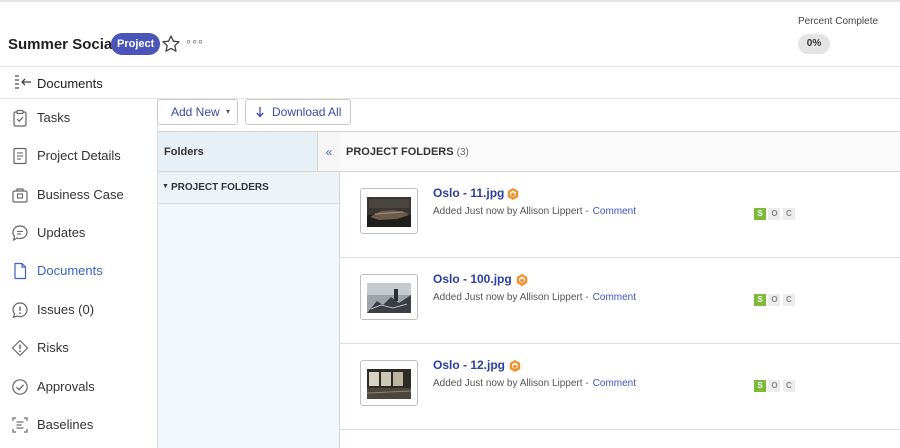 This screenshot has height=448, width=900. What do you see at coordinates (66, 309) in the screenshot?
I see `sidebar-item-label: Issues (0)` at bounding box center [66, 309].